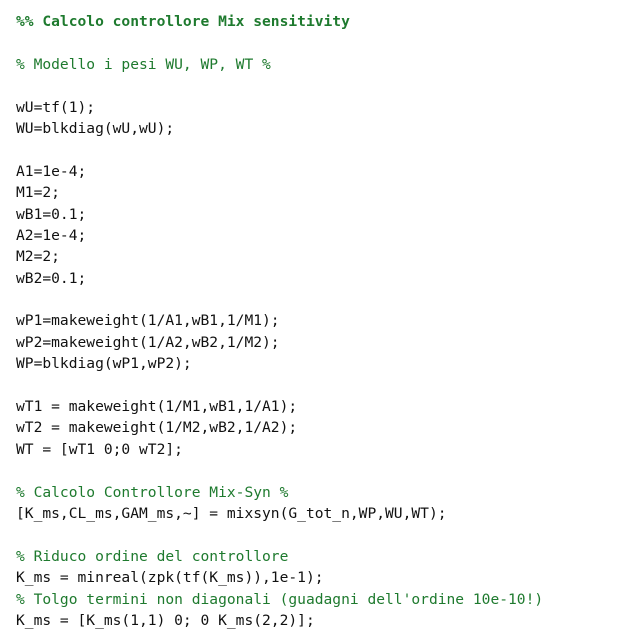  What do you see at coordinates (316, 342) in the screenshot?
I see `code-line: wP2=makeweight(1/A2,wB2,1/M2);` at bounding box center [316, 342].